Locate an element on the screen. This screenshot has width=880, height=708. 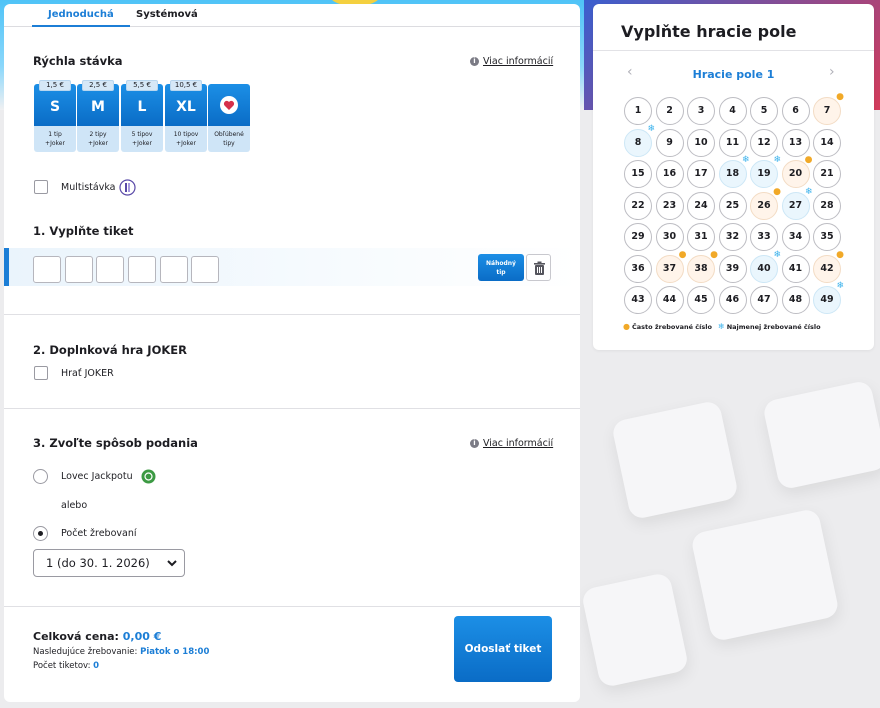
number-ball: 15 is located at coordinates (638, 174).